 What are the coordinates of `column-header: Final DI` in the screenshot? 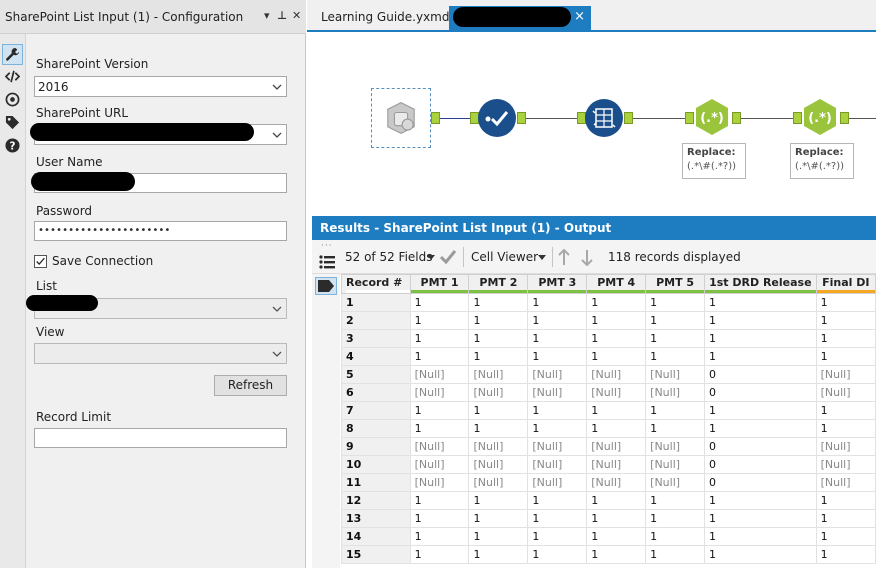 It's located at (845, 284).